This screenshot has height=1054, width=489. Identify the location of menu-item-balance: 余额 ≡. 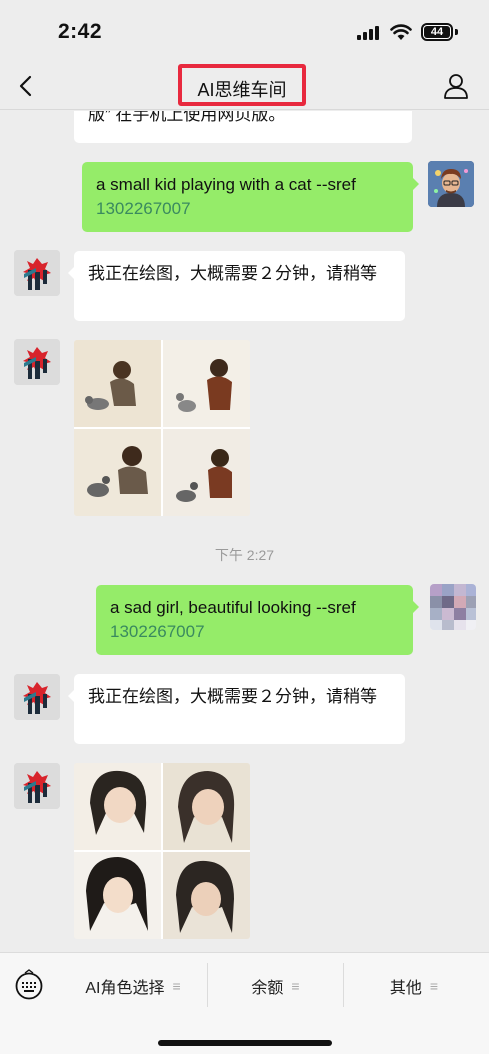
(275, 986).